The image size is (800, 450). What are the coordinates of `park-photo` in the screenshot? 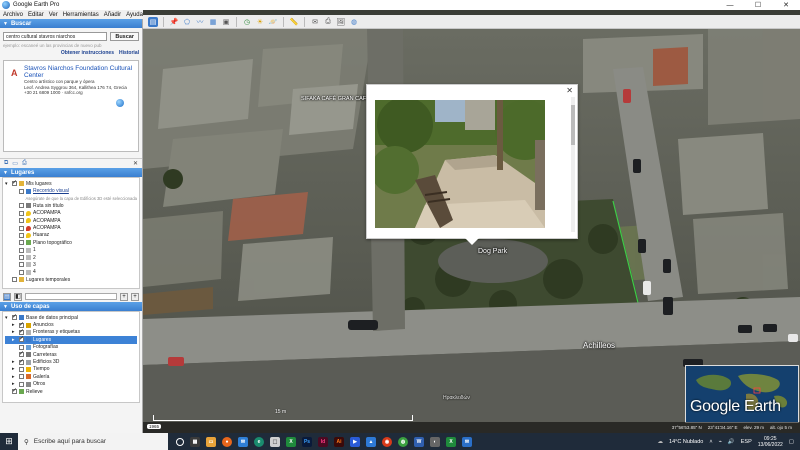 It's located at (460, 164).